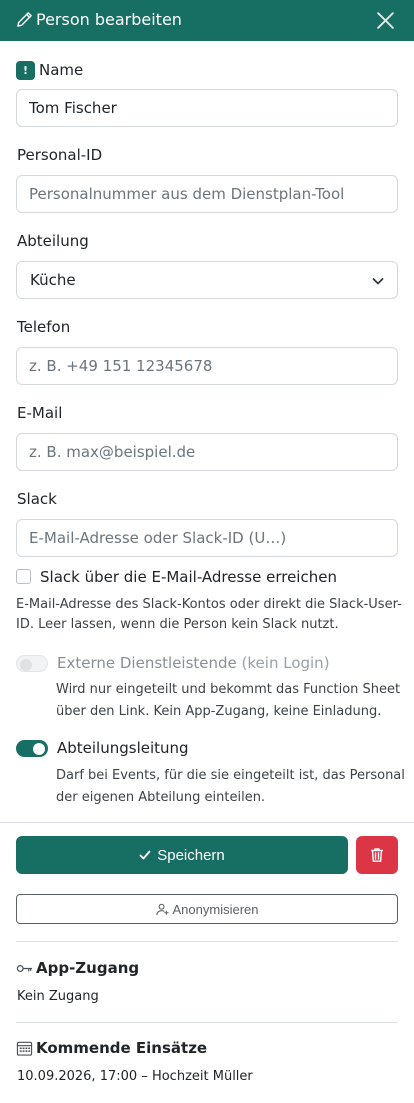 The image size is (414, 1103). I want to click on department-select-value: Küche, so click(53, 280).